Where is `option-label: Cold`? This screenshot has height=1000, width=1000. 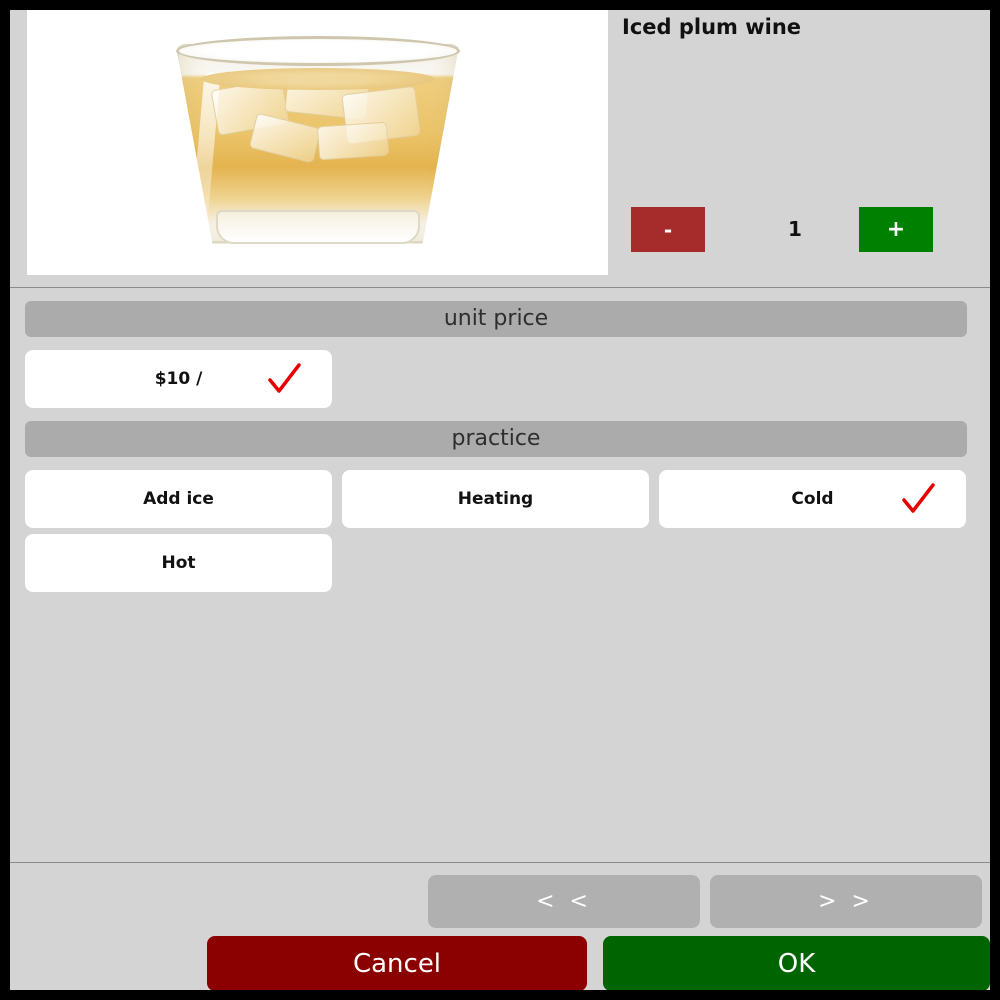 option-label: Cold is located at coordinates (812, 499).